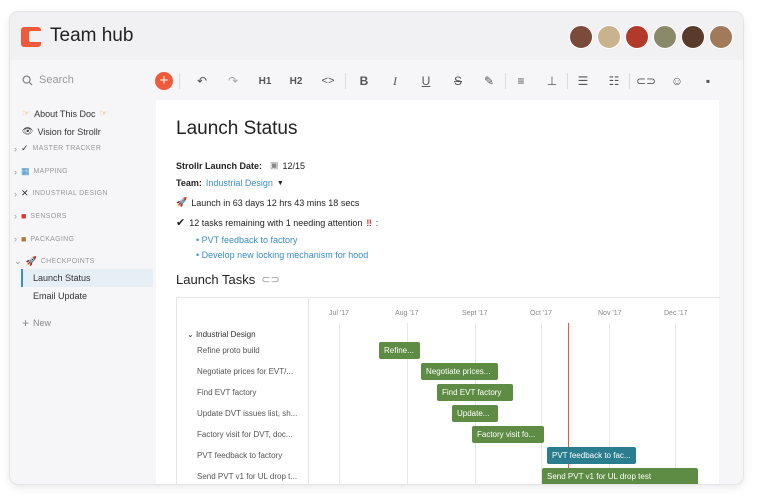  What do you see at coordinates (225, 334) in the screenshot?
I see `gantt-group-label: Industrial Design` at bounding box center [225, 334].